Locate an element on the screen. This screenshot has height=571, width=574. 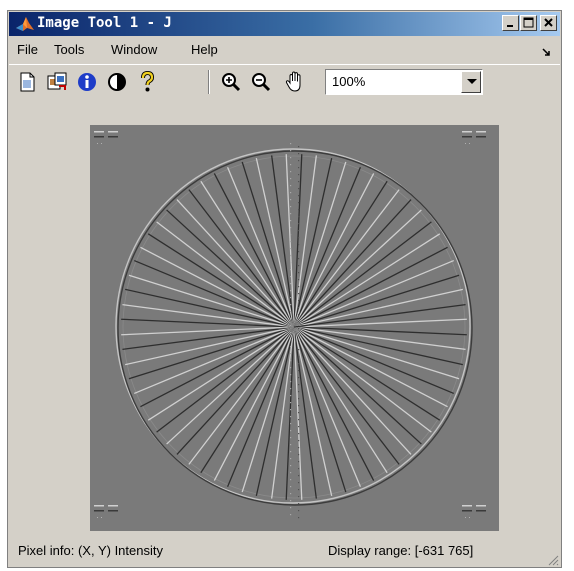
close-icon is located at coordinates (548, 22).